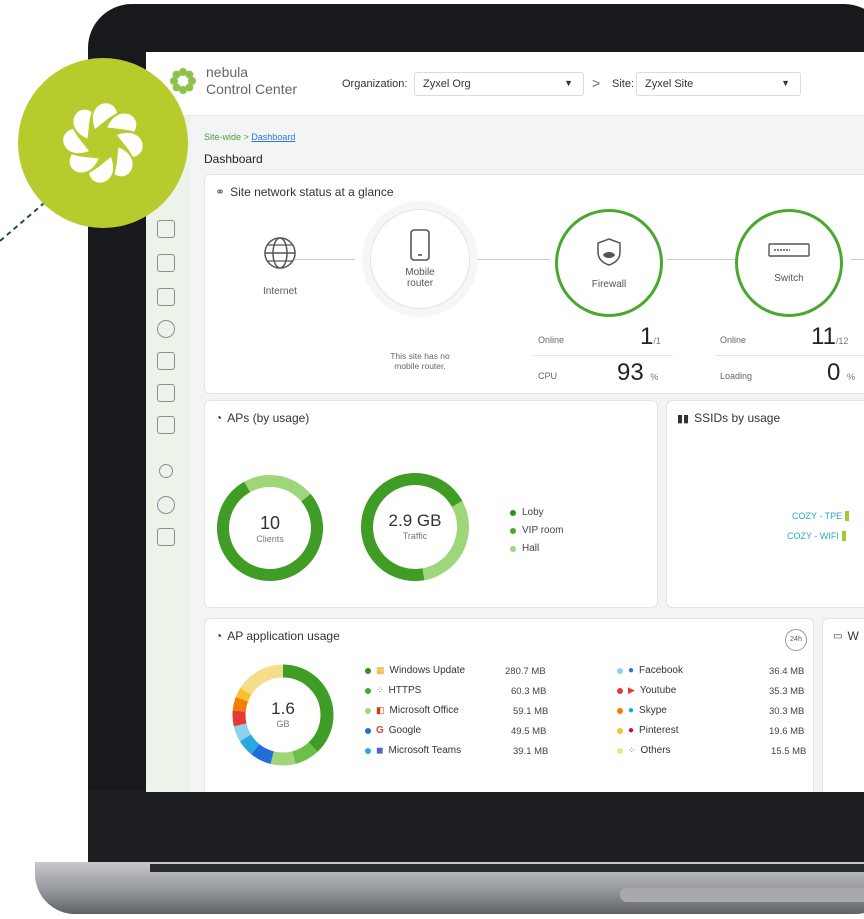  What do you see at coordinates (853, 636) in the screenshot?
I see `partial-card-title-text: W` at bounding box center [853, 636].